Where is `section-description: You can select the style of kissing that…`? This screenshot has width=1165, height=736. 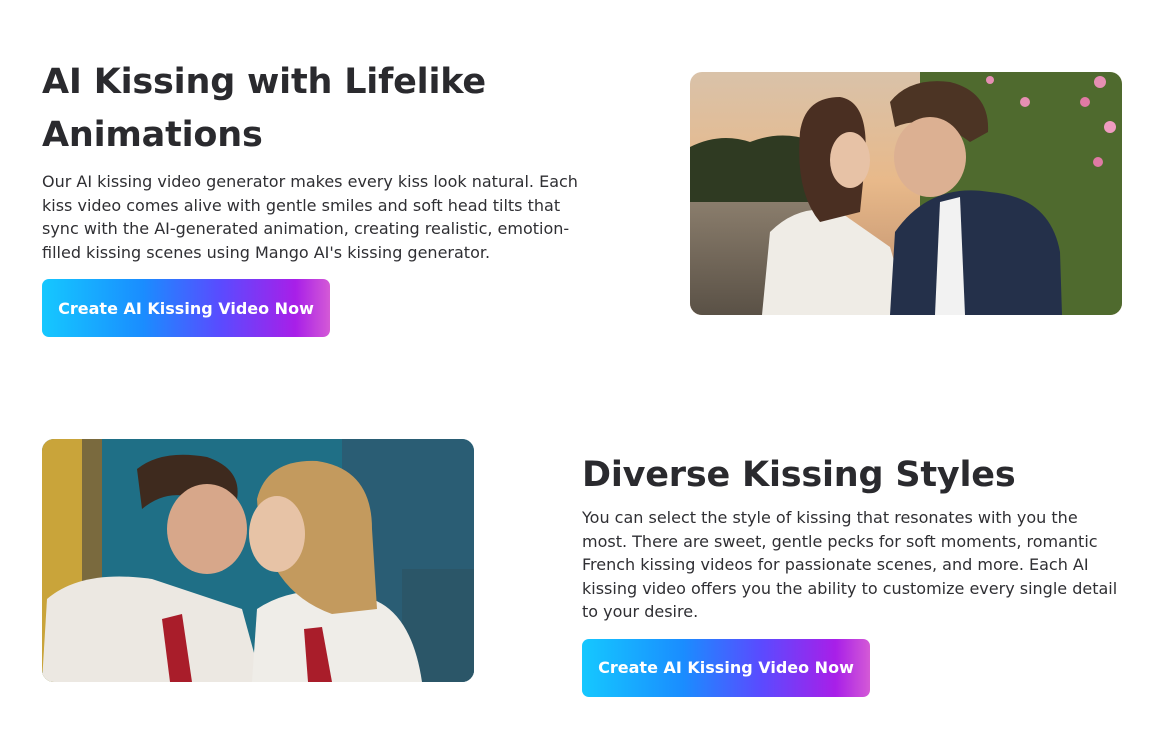 section-description: You can select the style of kissing that… is located at coordinates (850, 564).